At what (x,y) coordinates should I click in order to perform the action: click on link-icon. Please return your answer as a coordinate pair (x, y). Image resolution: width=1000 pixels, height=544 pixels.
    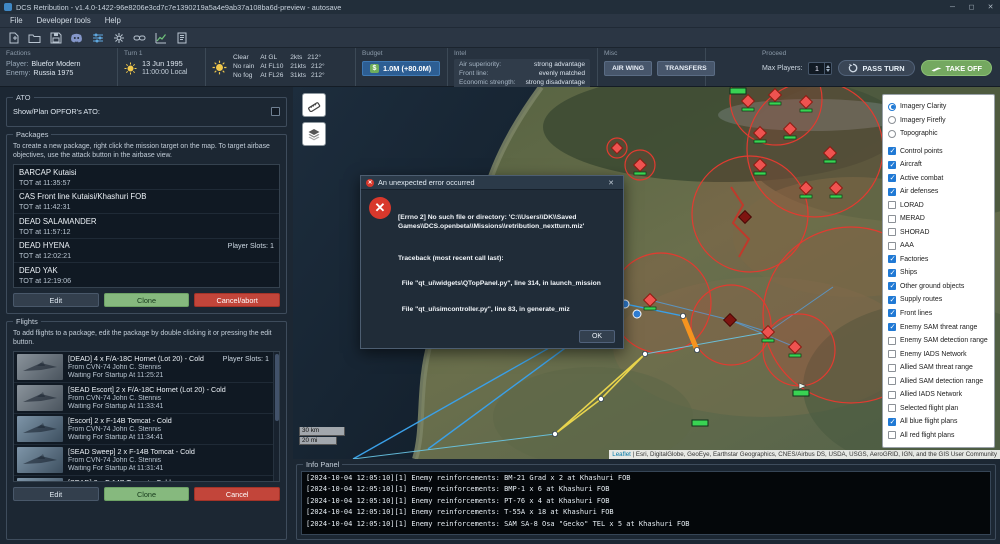
    Looking at the image, I should click on (139, 37).